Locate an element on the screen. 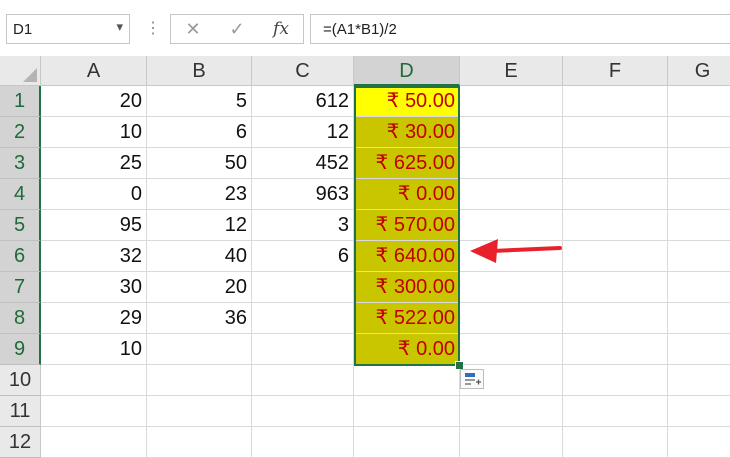  cell-a11 is located at coordinates (94, 411).